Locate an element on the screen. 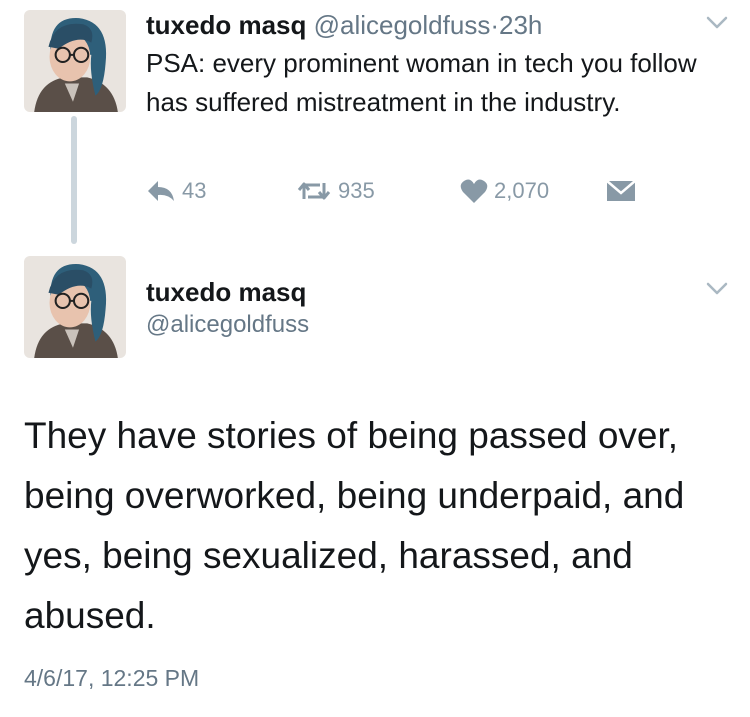 This screenshot has width=750, height=717. reply-icon is located at coordinates (161, 191).